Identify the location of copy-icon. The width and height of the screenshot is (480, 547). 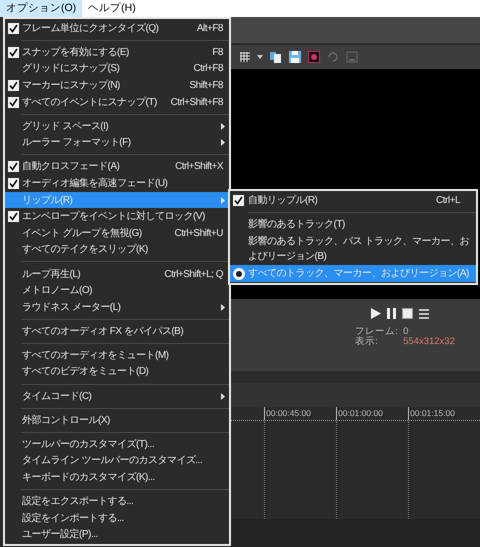
(276, 57).